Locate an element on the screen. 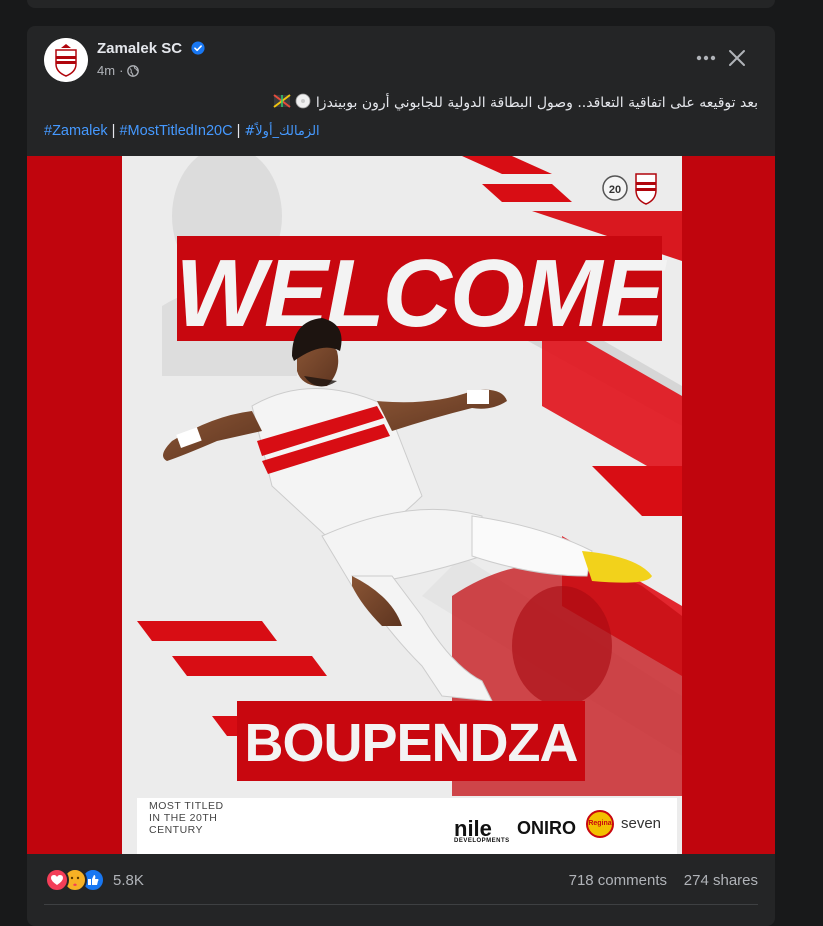 Image resolution: width=823 pixels, height=926 pixels. avatar is located at coordinates (66, 60).